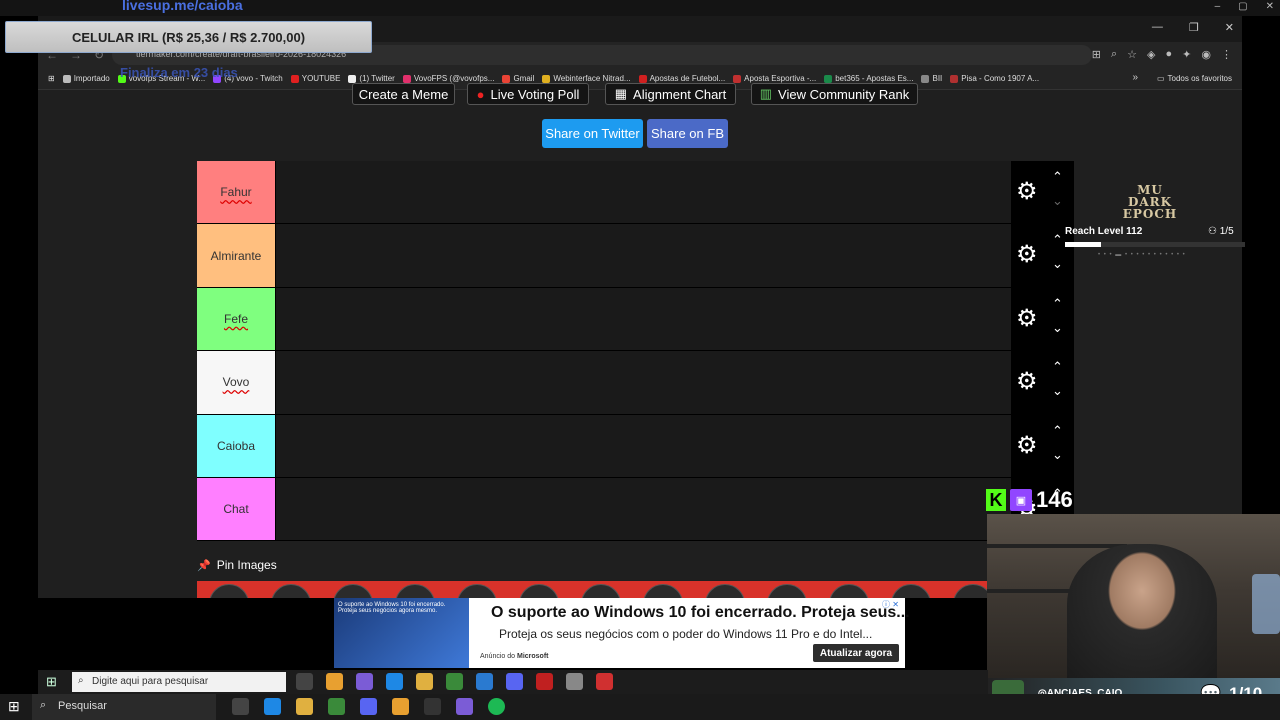 Image resolution: width=1280 pixels, height=720 pixels. I want to click on restore-icon: ❐, so click(1194, 27).